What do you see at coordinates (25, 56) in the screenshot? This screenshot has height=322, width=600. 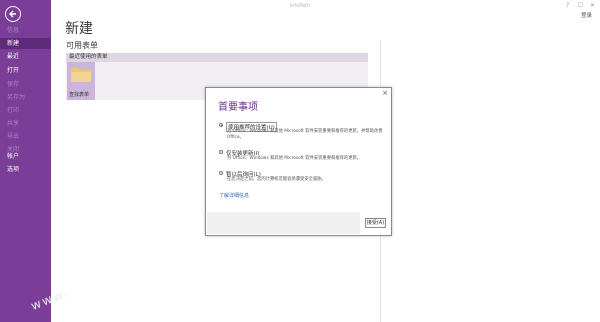 I see `sidebar-item-recent: 最近` at bounding box center [25, 56].